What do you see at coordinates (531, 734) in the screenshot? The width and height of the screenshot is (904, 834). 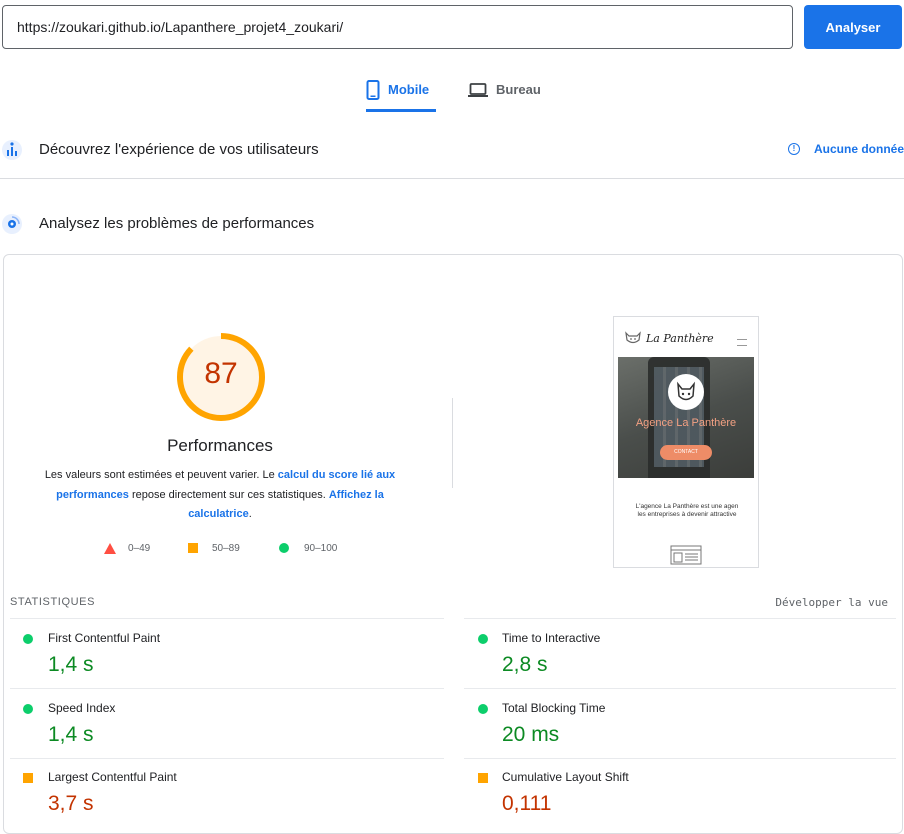 I see `metric-value: 20 ms` at bounding box center [531, 734].